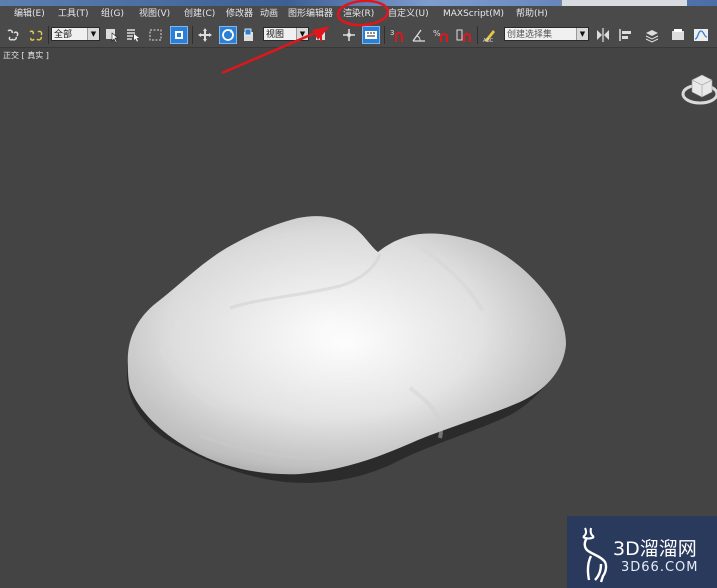  I want to click on layer-manager-icon, so click(652, 35).